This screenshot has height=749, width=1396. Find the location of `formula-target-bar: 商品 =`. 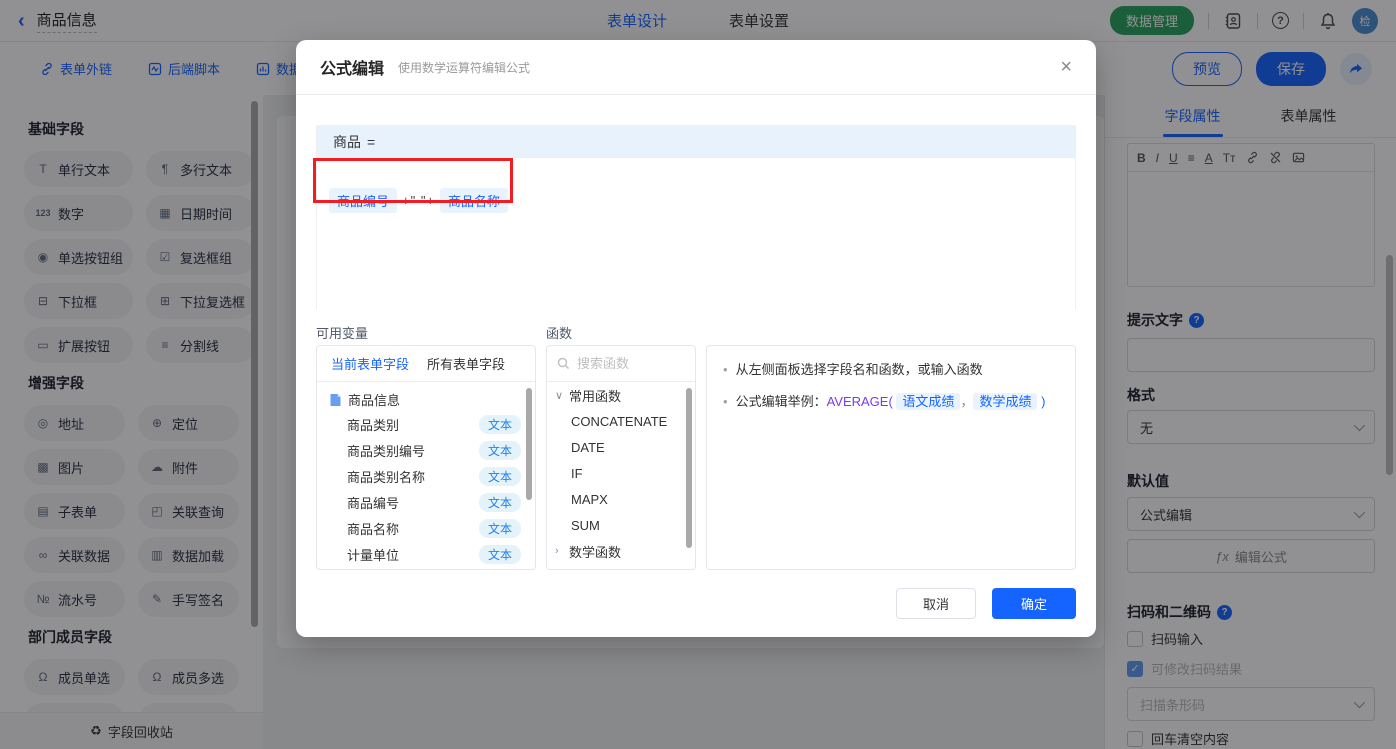

formula-target-bar: 商品 = is located at coordinates (696, 142).